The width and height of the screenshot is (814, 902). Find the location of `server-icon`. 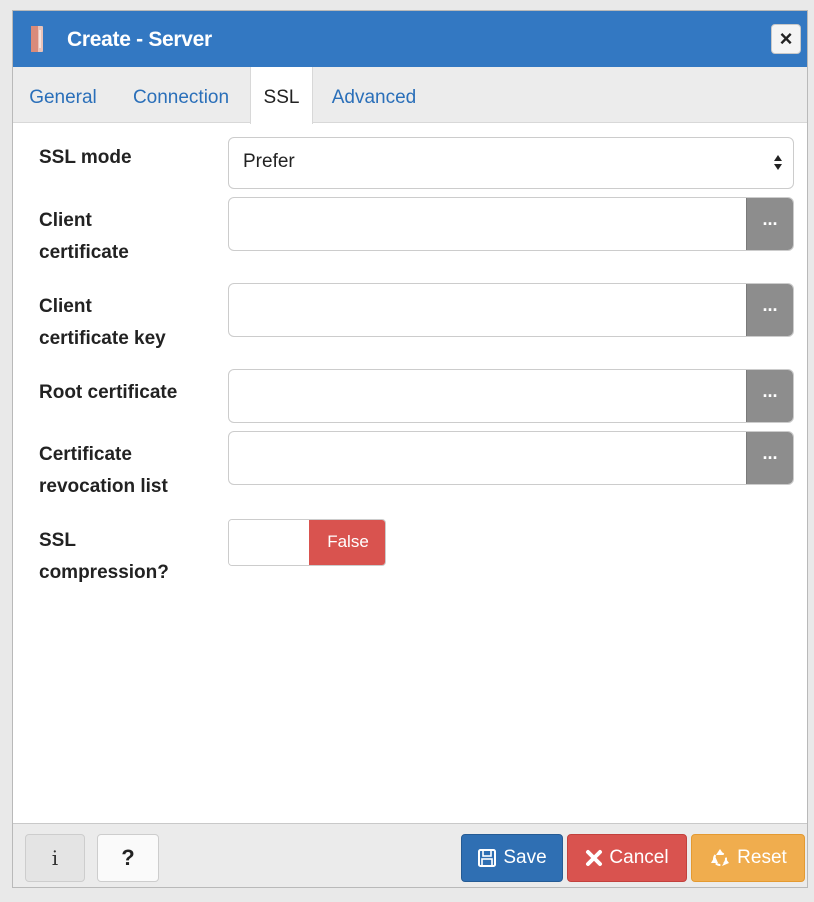

server-icon is located at coordinates (37, 39).